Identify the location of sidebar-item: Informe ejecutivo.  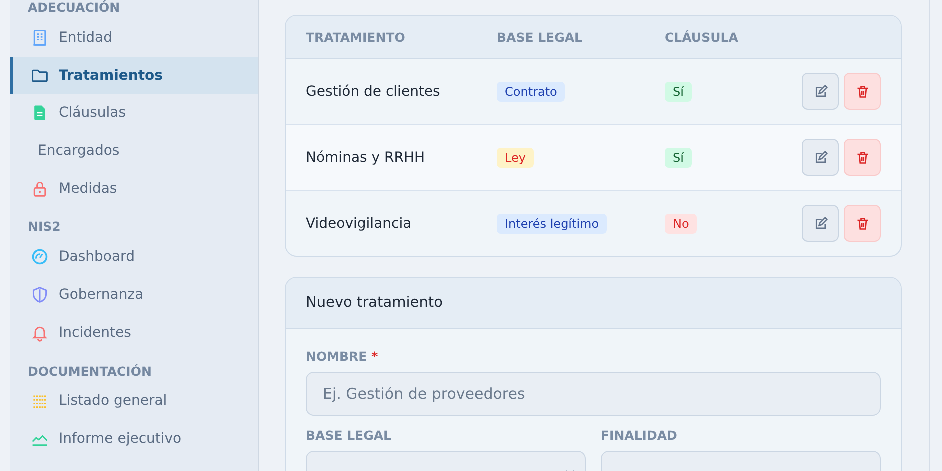
(134, 439).